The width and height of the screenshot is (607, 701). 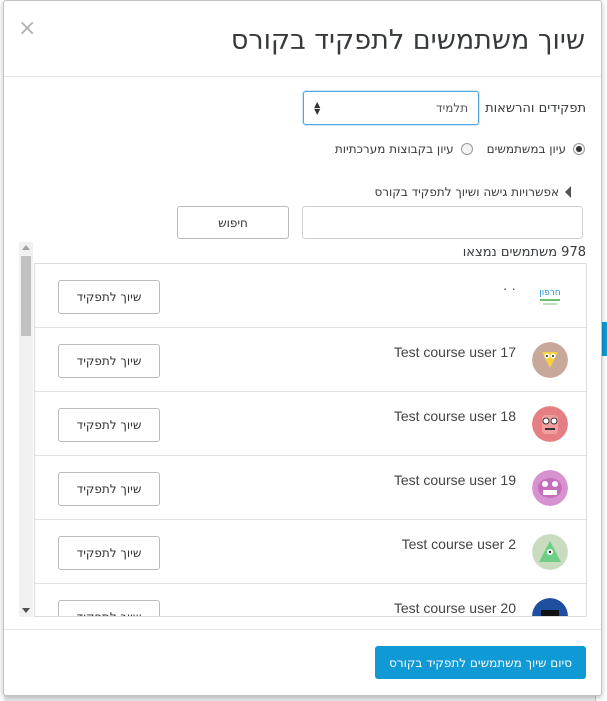 I want to click on user-row: חרפון · · שיוך לתפקיד, so click(x=310, y=296).